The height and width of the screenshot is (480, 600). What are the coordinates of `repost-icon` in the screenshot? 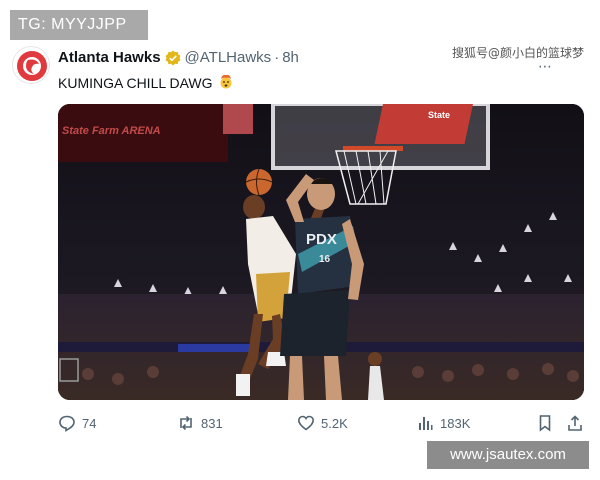 It's located at (186, 423).